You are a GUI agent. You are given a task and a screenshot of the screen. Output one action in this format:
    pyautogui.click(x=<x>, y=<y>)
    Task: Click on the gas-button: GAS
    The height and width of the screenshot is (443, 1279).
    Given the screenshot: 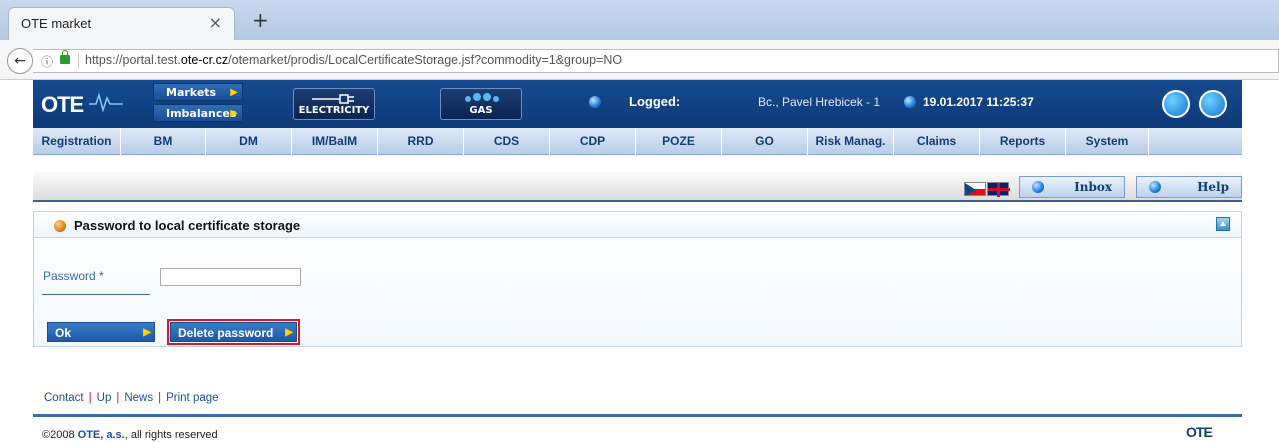 What is the action you would take?
    pyautogui.click(x=481, y=104)
    